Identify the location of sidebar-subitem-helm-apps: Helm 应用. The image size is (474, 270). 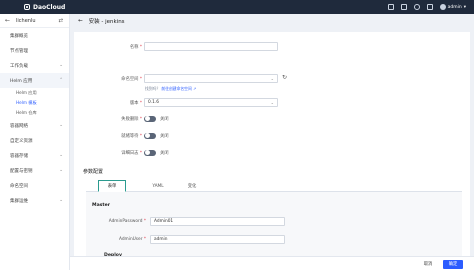
(34, 93).